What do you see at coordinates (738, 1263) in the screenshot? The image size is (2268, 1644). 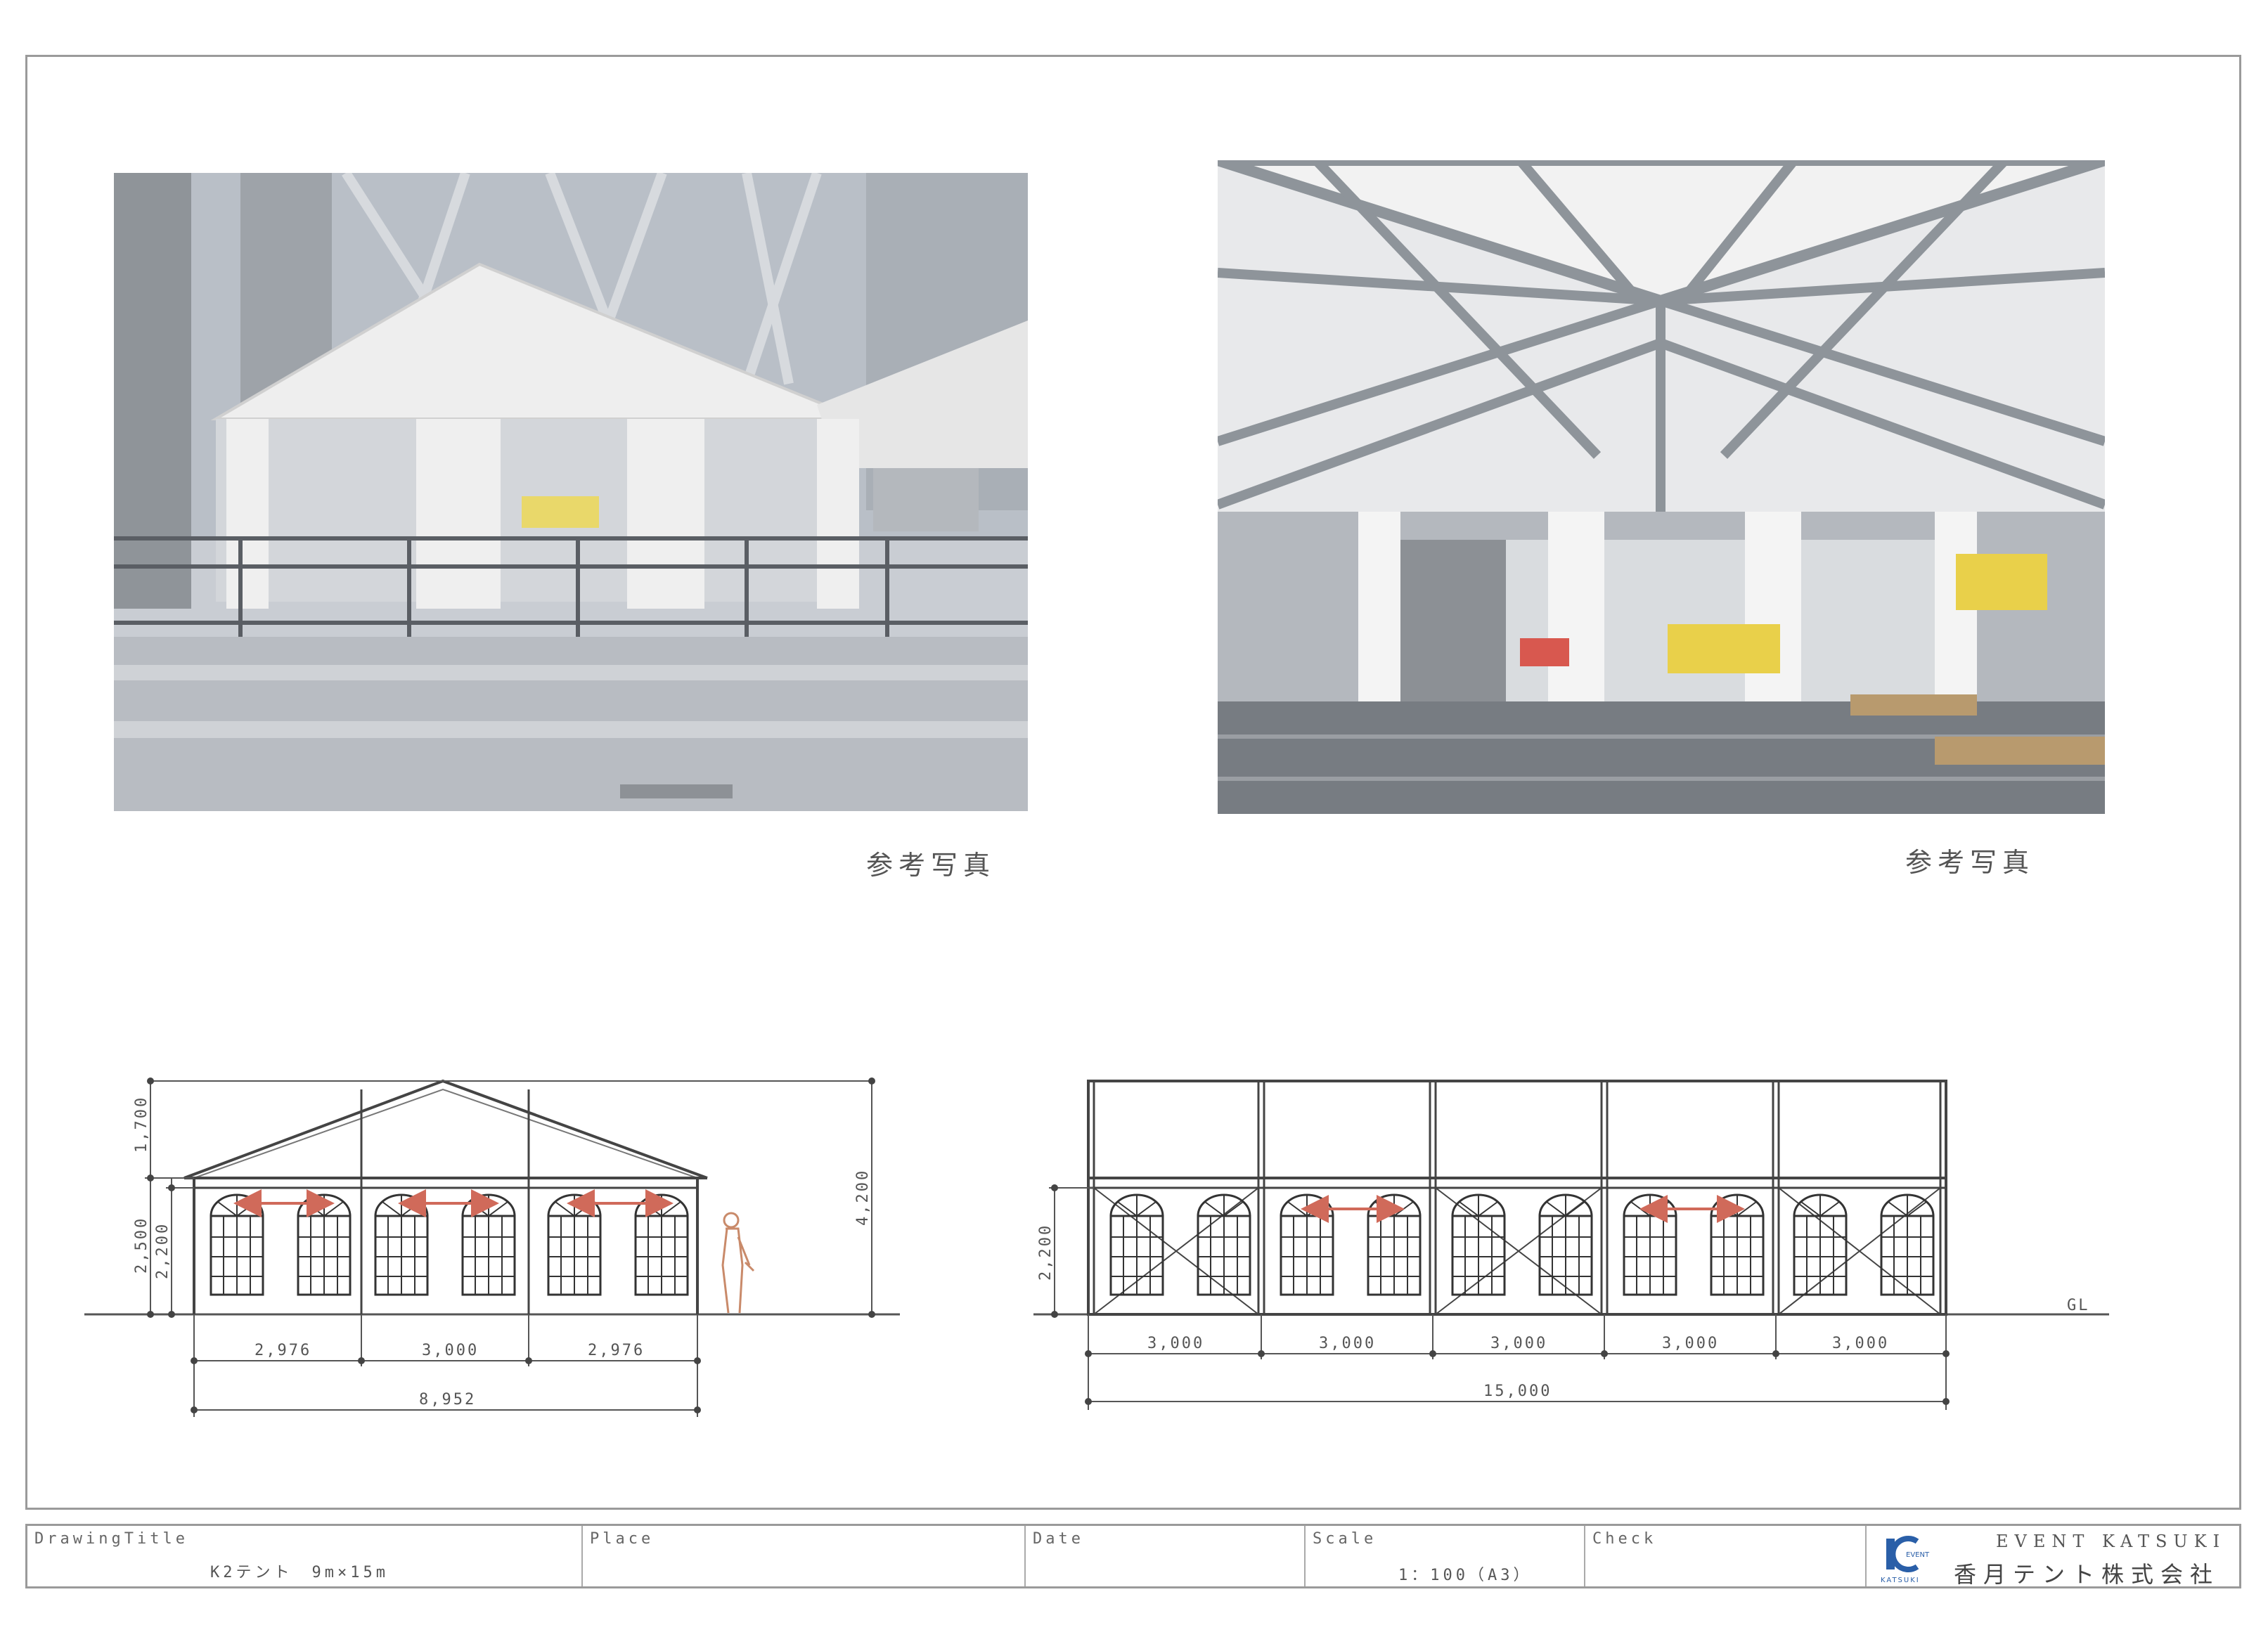 I see `human-scale-figure` at bounding box center [738, 1263].